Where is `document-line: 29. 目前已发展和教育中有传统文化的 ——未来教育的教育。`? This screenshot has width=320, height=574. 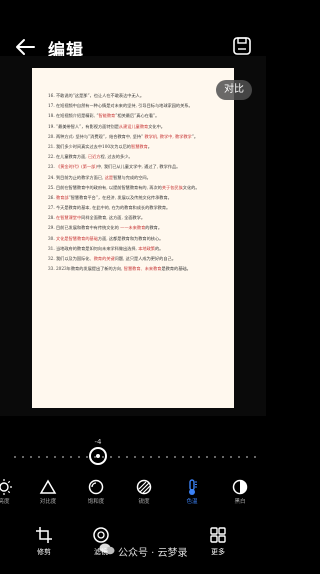 document-line: 29. 目前已发展和教育中有传统文化的 ——未来教育的教育。 is located at coordinates (105, 228).